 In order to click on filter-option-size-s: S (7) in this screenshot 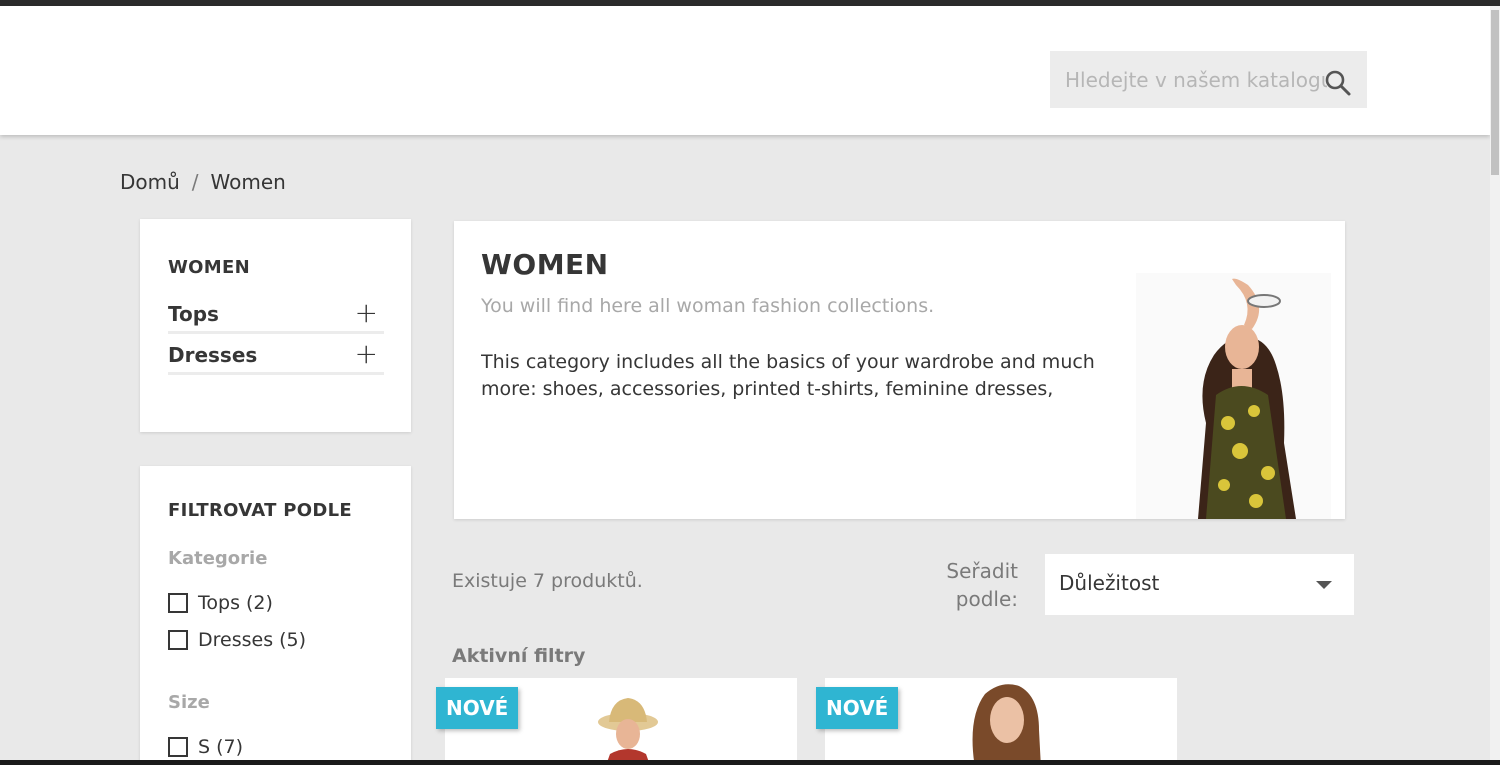, I will do `click(205, 747)`.